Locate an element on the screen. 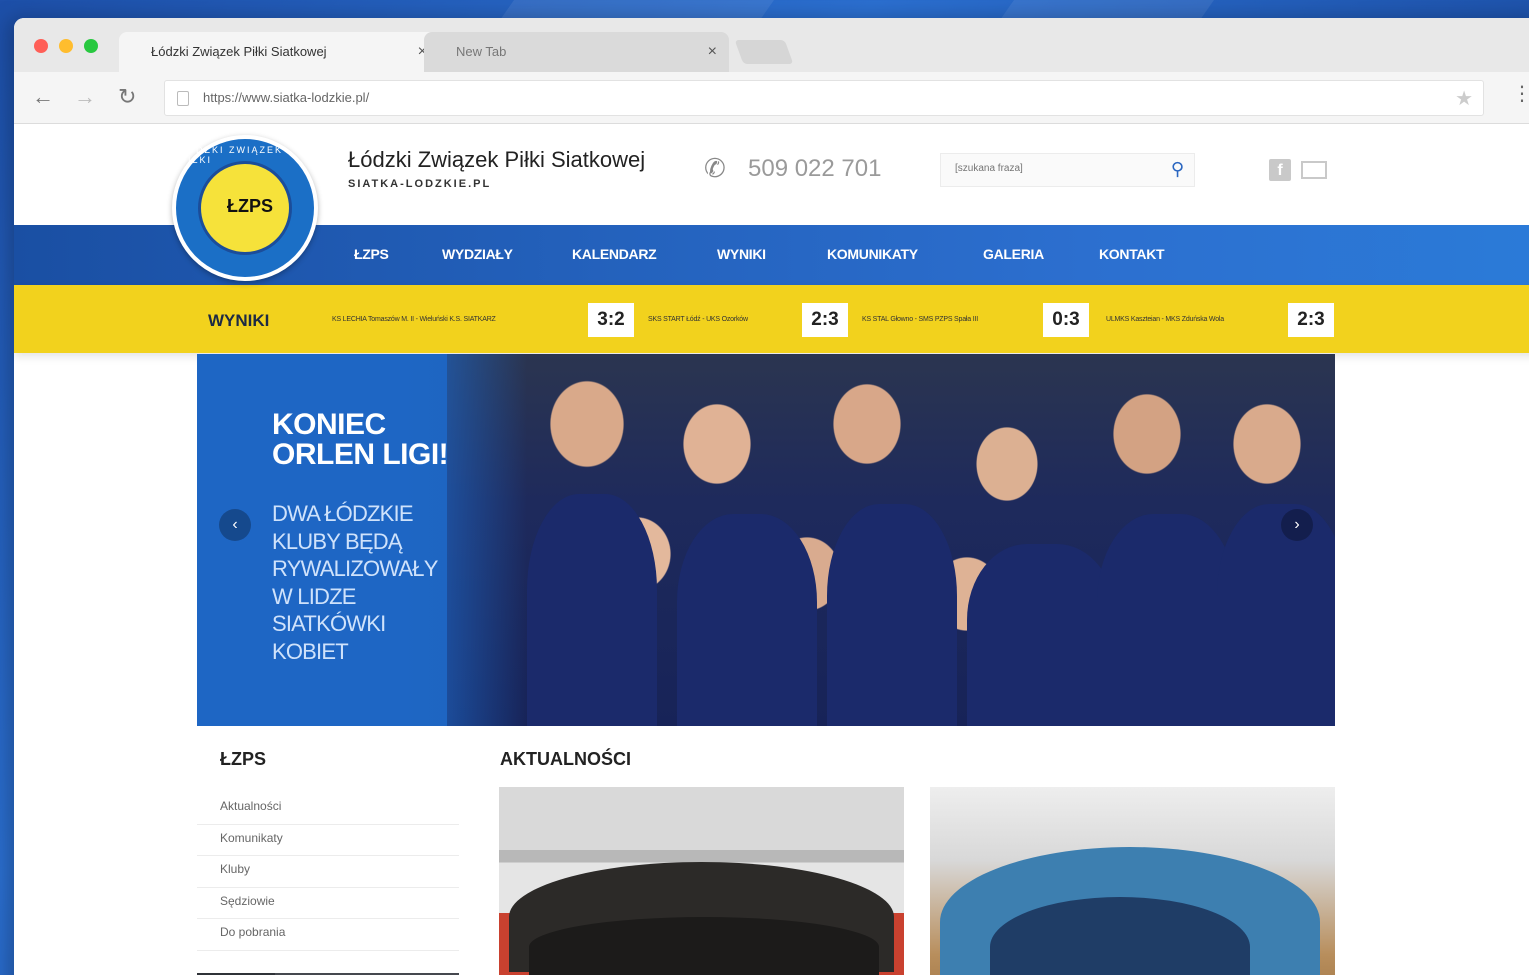 The width and height of the screenshot is (1529, 975). results-title: WYNIKI is located at coordinates (238, 321).